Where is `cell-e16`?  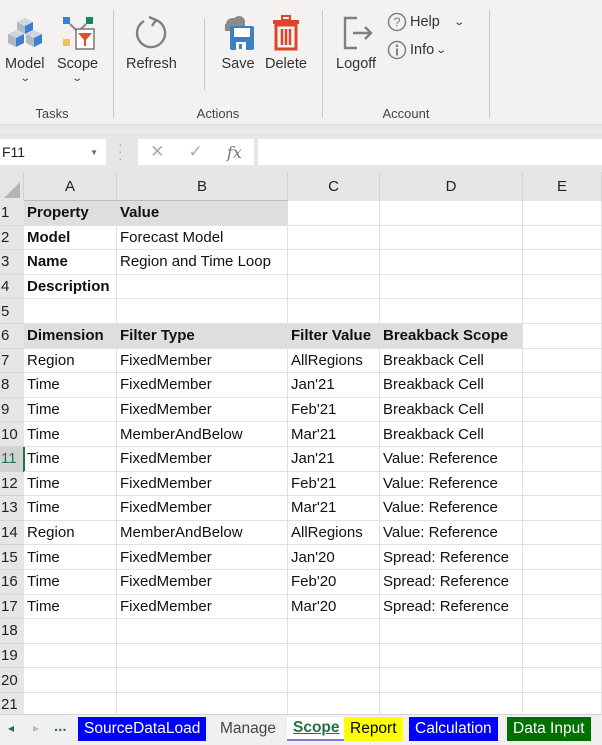
cell-e16 is located at coordinates (562, 582).